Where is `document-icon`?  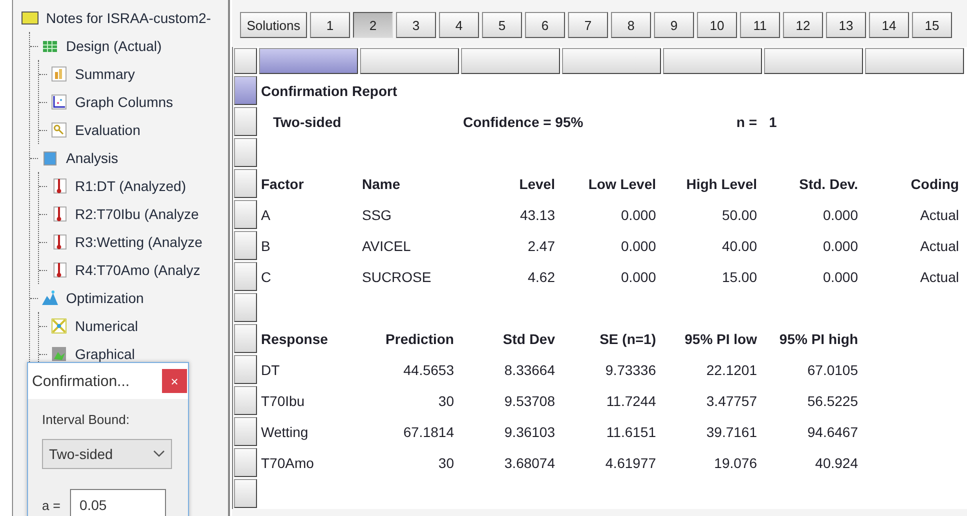
document-icon is located at coordinates (50, 158).